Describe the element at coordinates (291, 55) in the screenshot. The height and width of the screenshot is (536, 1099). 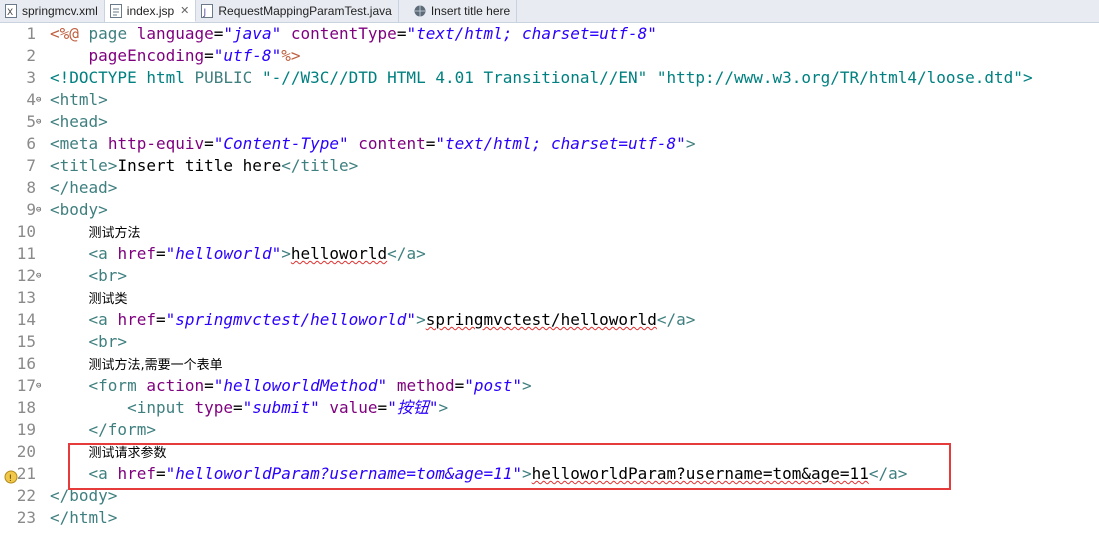
I see `code-token: %>` at that location.